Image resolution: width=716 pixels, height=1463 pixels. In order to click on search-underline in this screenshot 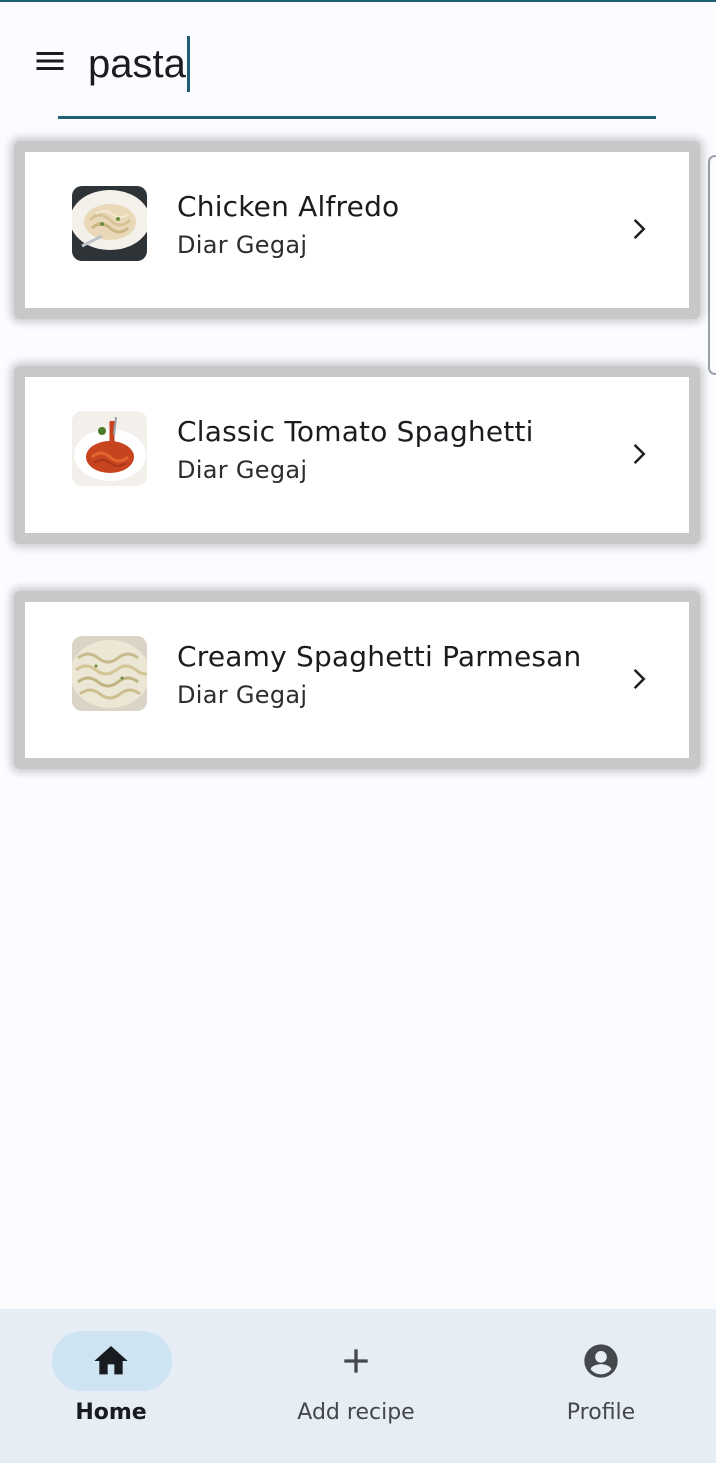, I will do `click(357, 117)`.